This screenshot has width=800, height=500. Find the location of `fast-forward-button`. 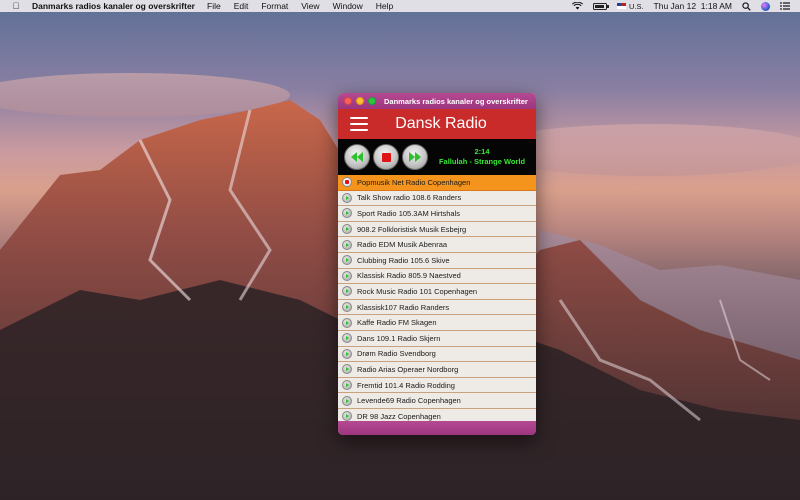

fast-forward-button is located at coordinates (415, 157).